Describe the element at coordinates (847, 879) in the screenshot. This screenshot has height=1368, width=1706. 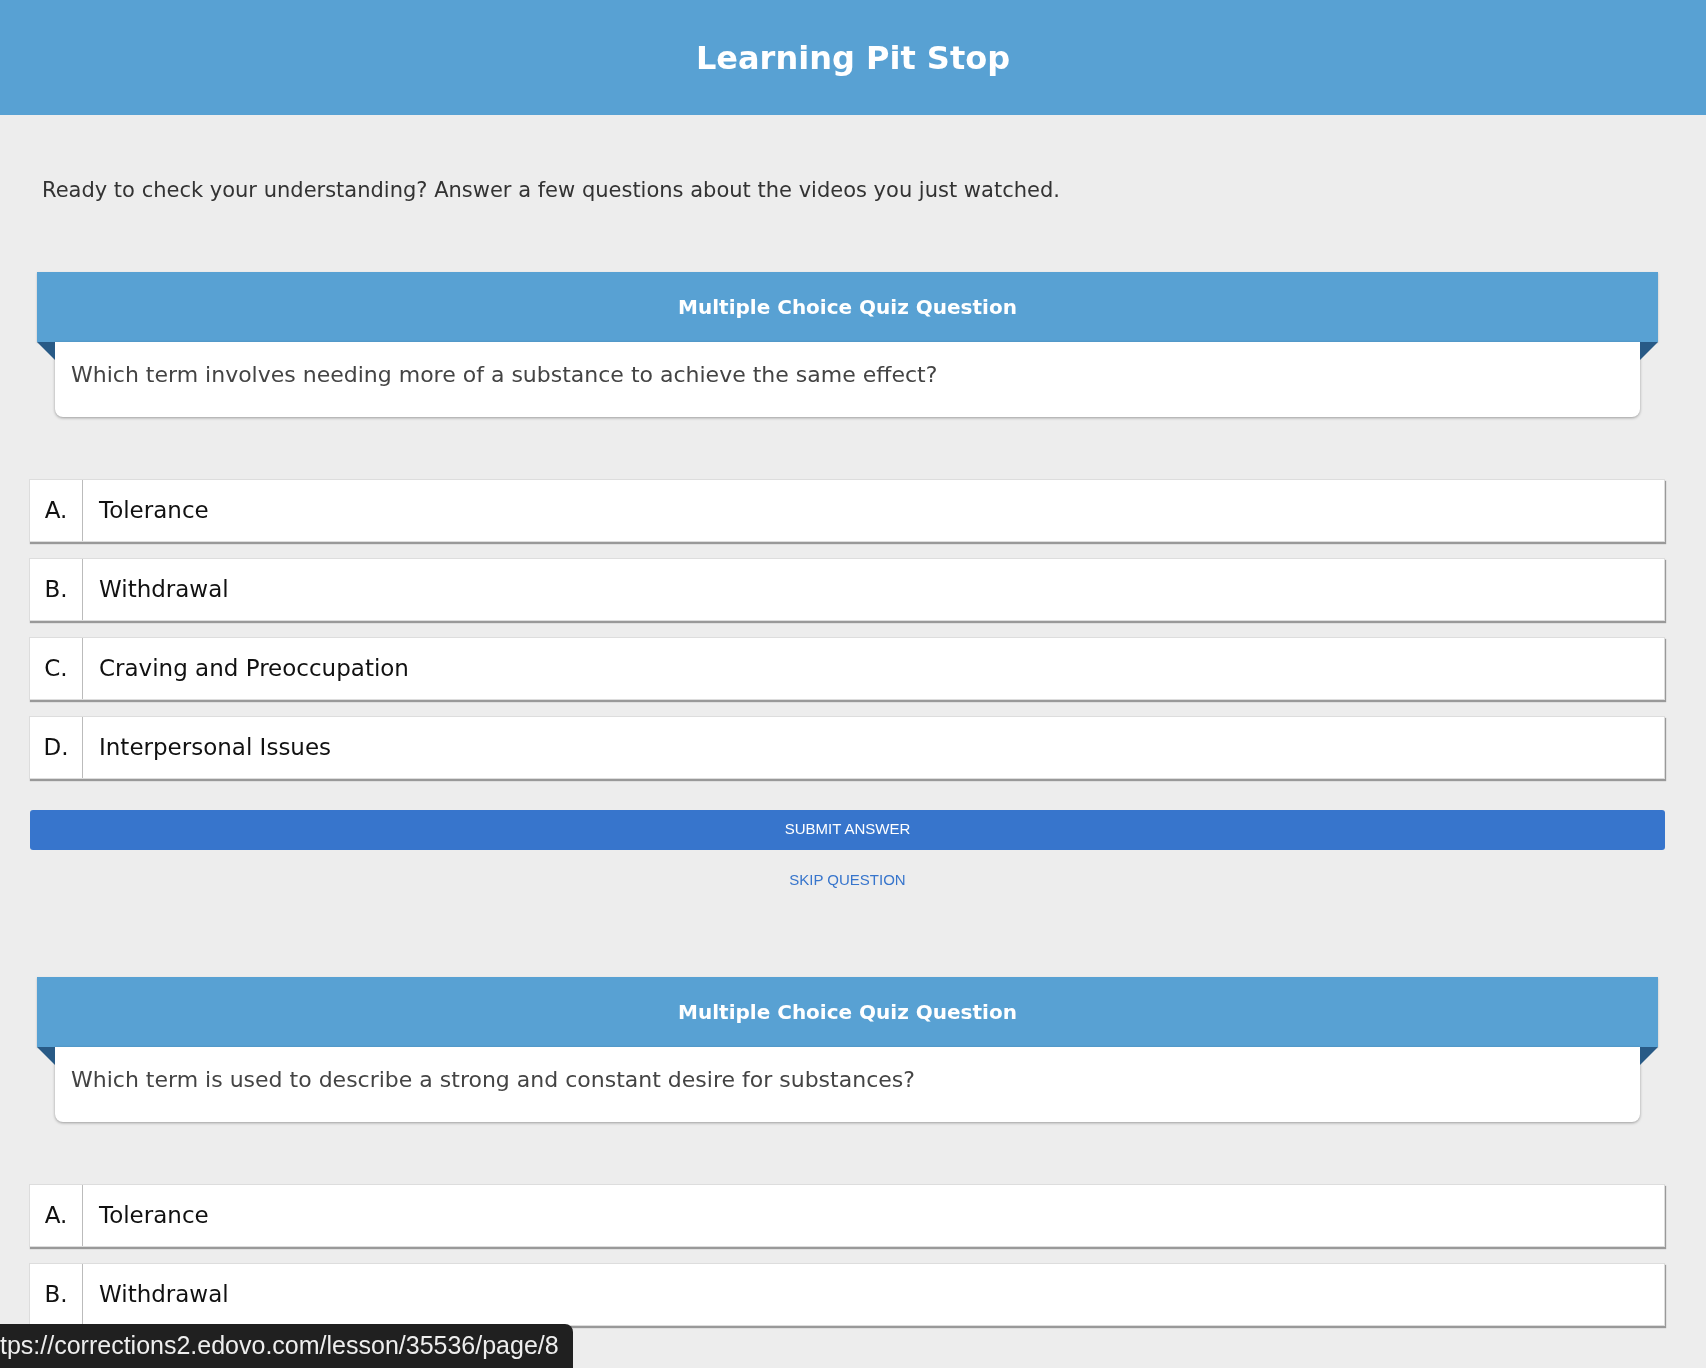
I see `skip-link: SKIP QUESTION` at that location.